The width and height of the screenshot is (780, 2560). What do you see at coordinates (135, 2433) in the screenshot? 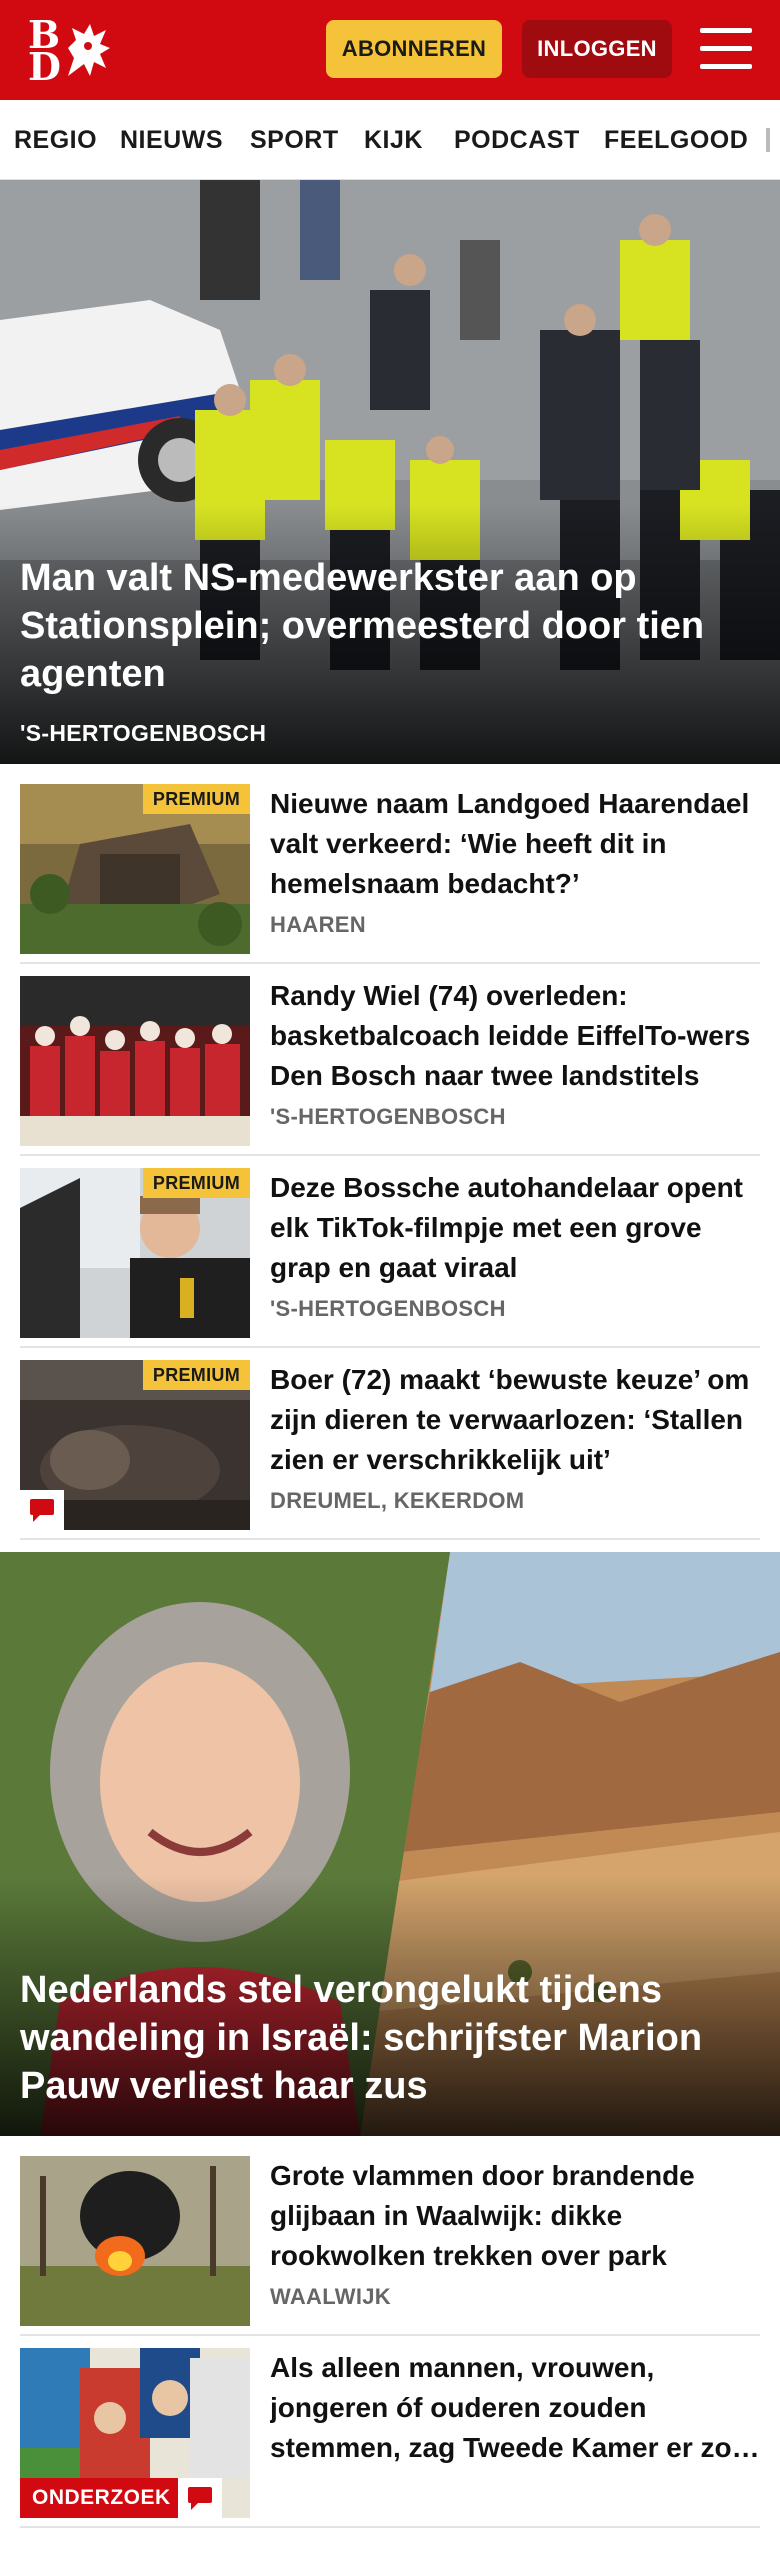
I see `article-thumbnail: ONDERZOEK` at bounding box center [135, 2433].